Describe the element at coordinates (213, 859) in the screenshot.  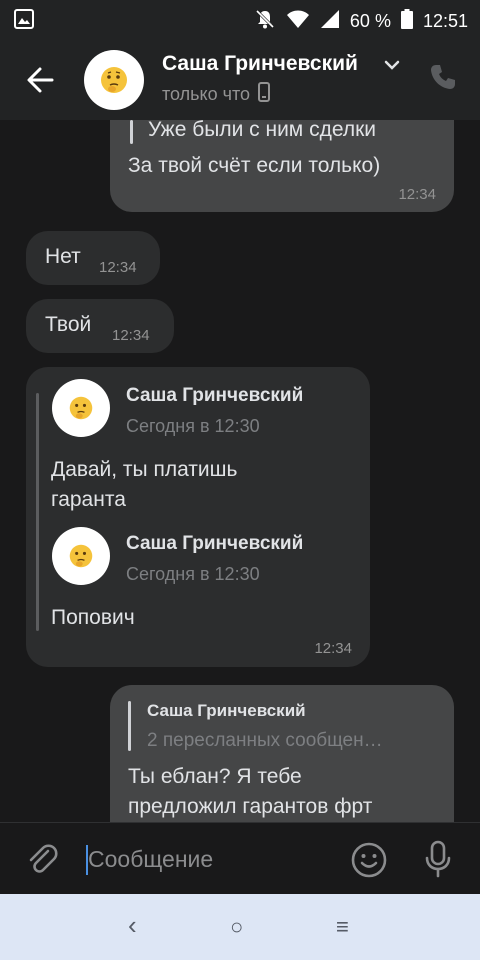
I see `message-input` at that location.